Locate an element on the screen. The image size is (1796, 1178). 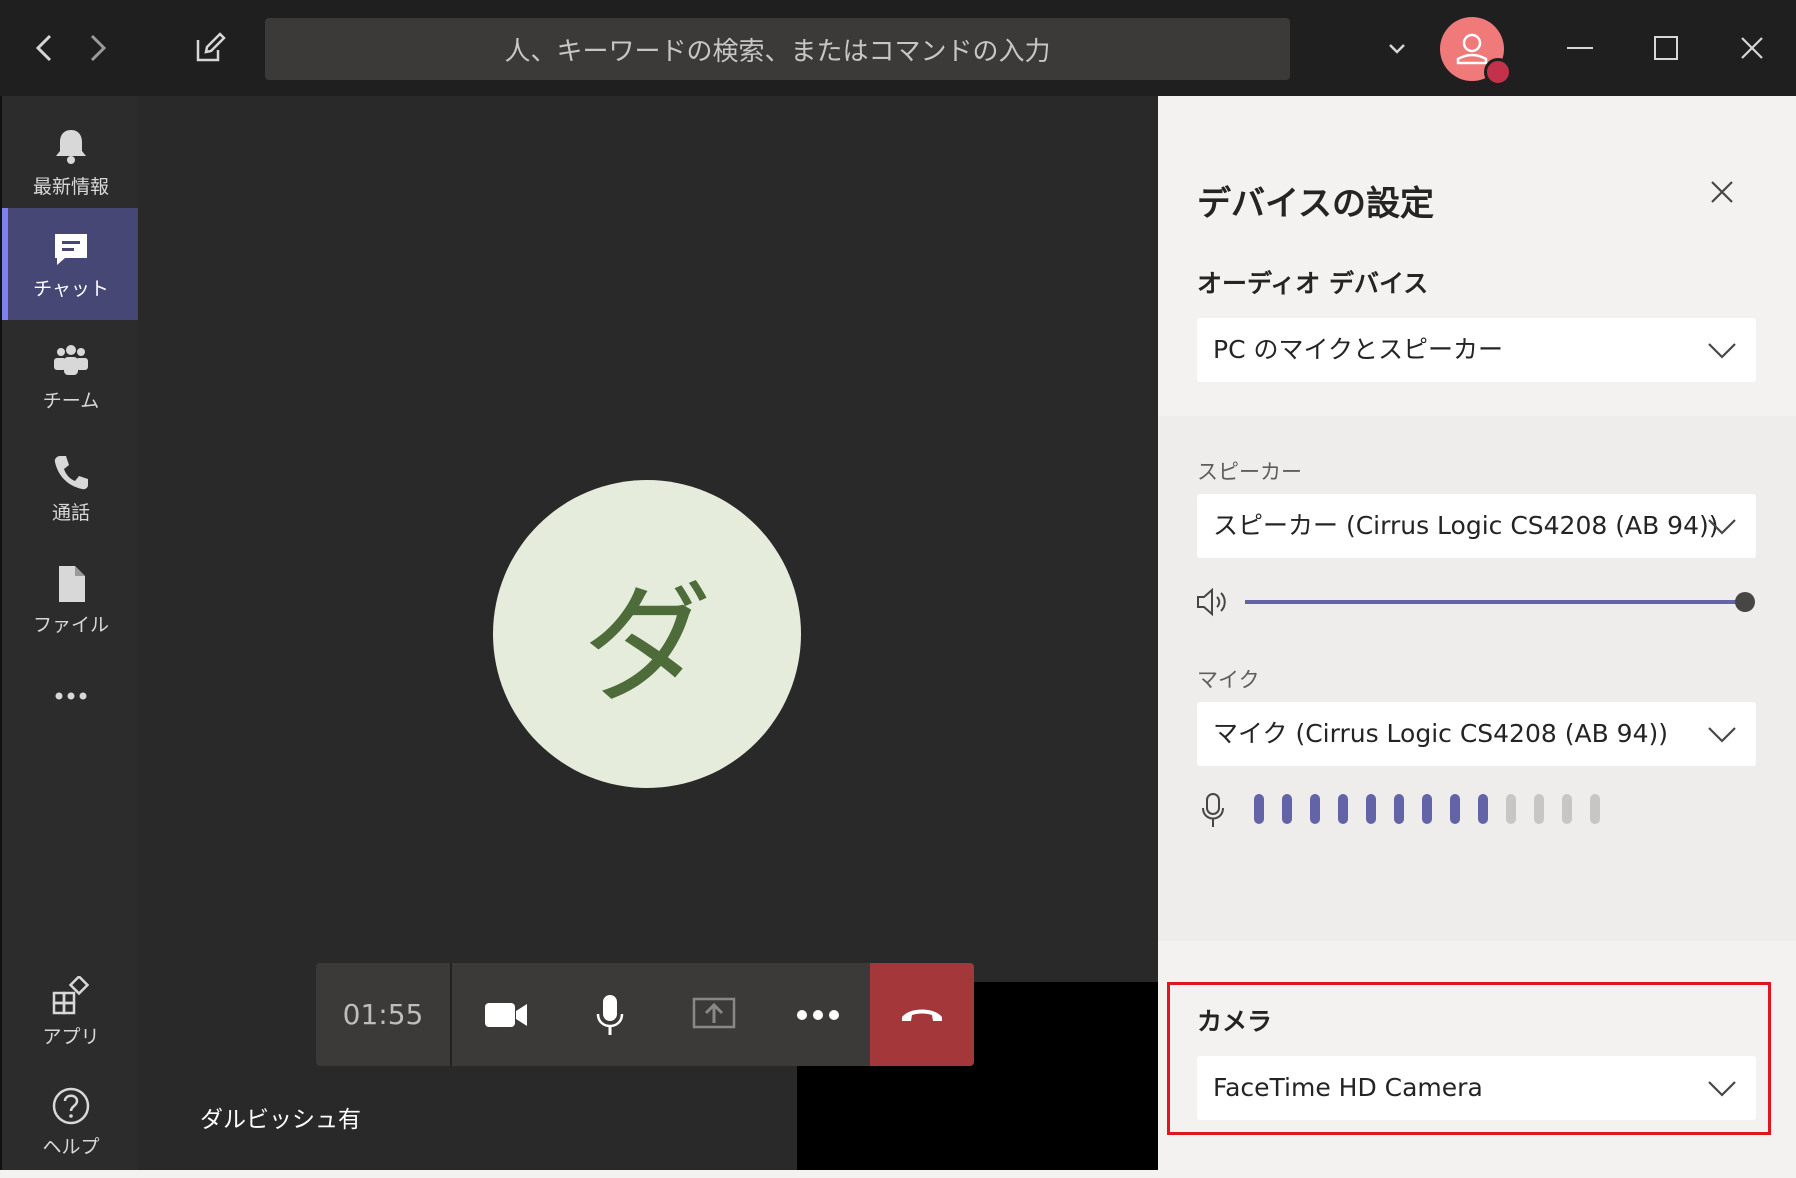
mic-toggle-button is located at coordinates (610, 1014).